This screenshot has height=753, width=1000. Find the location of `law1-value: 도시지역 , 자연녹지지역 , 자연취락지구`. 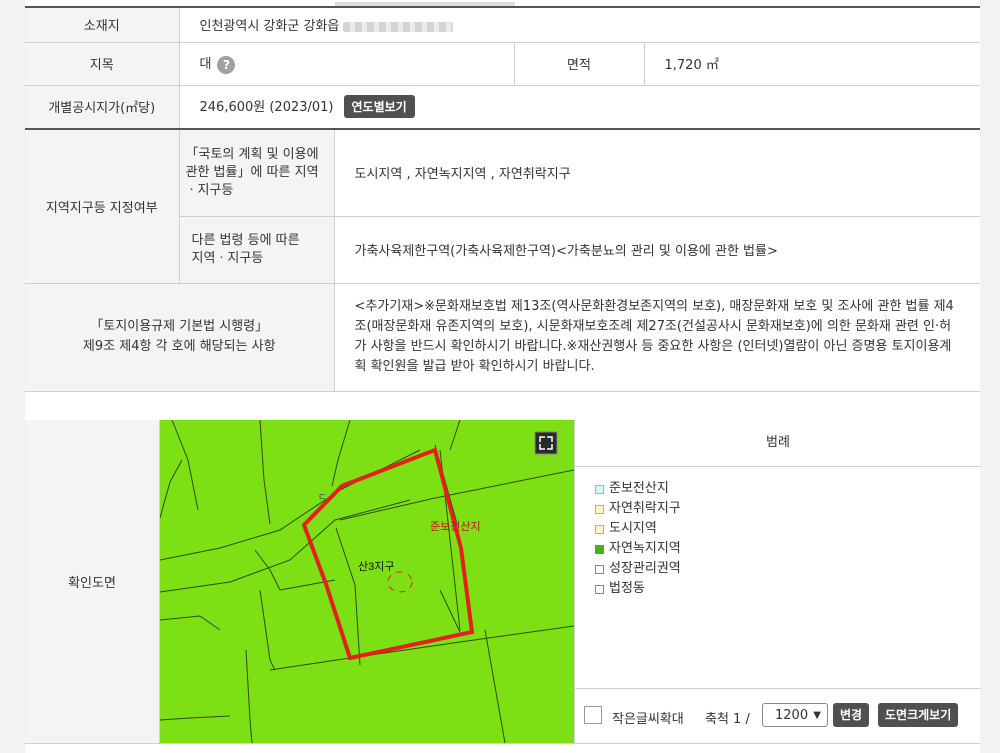

law1-value: 도시지역 , 자연녹지지역 , 자연취락지구 is located at coordinates (657, 172).